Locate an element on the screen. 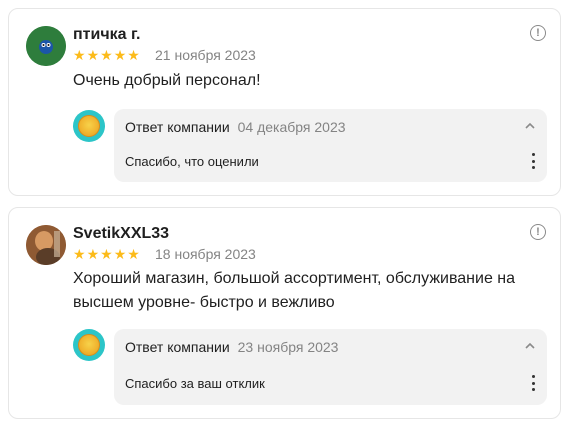  reply-text: Спасибо, что оценили is located at coordinates (192, 161).